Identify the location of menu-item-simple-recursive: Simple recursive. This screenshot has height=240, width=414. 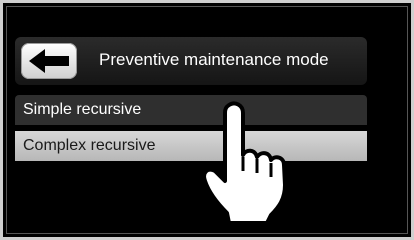
(191, 110).